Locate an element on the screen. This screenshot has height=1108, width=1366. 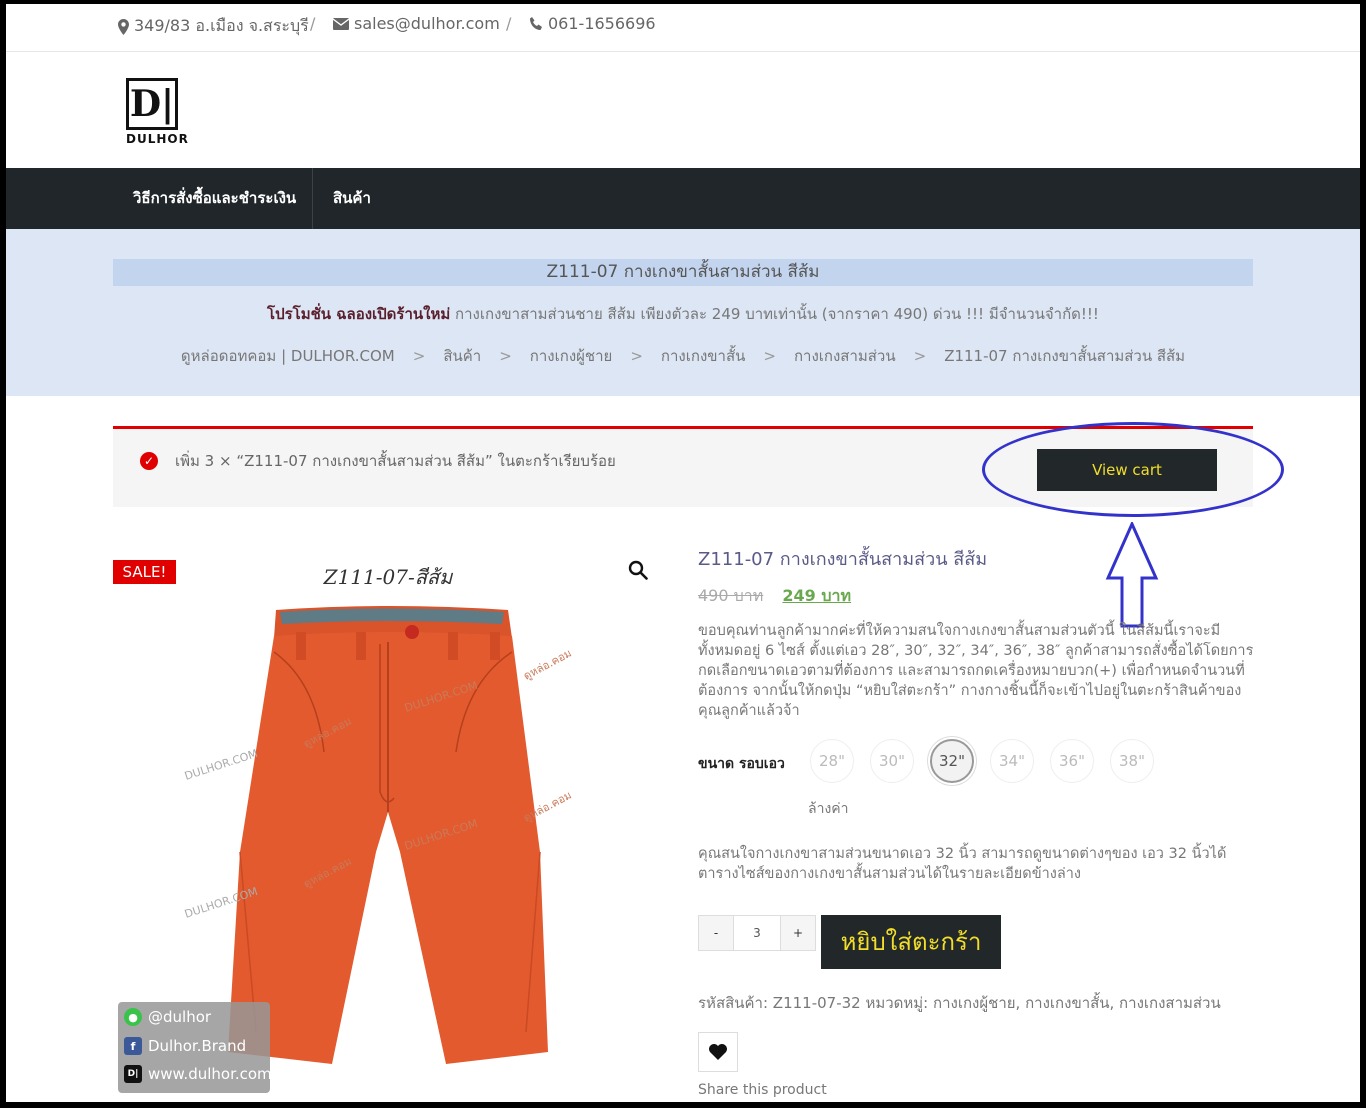
address-text: 349/83 อ.เมือง จ.สระบุรี is located at coordinates (221, 25).